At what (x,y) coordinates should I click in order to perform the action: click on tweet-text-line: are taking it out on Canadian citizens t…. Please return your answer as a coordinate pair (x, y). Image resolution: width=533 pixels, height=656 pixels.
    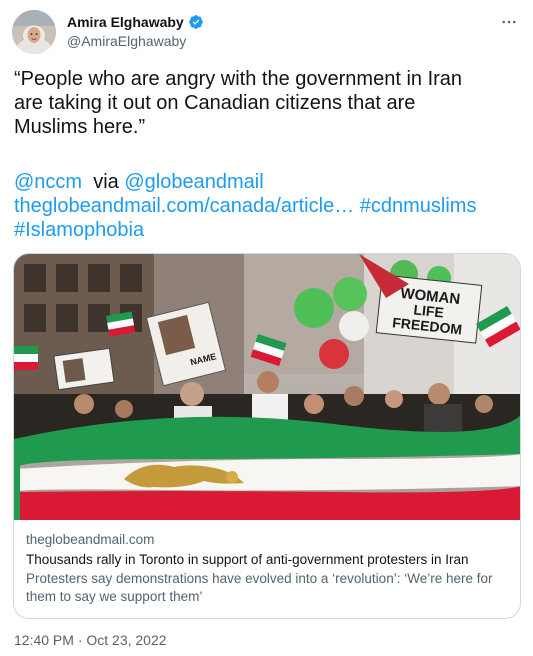
    Looking at the image, I should click on (215, 103).